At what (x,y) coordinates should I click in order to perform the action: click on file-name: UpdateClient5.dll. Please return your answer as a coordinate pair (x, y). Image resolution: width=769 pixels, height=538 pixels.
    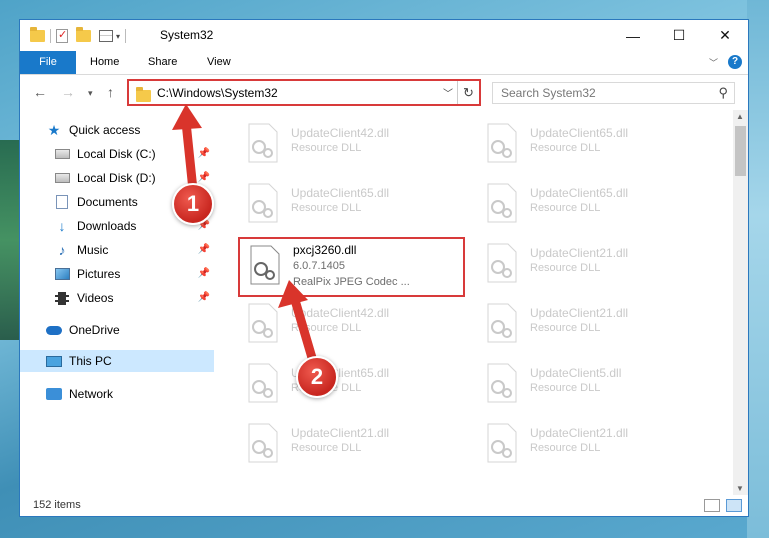
    Looking at the image, I should click on (576, 373).